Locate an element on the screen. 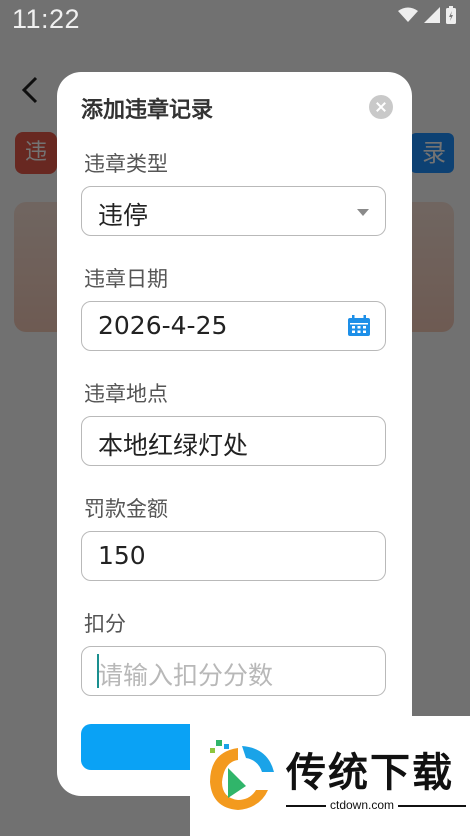 Image resolution: width=470 pixels, height=836 pixels. violation-date-field: 2026-4-25 is located at coordinates (233, 326).